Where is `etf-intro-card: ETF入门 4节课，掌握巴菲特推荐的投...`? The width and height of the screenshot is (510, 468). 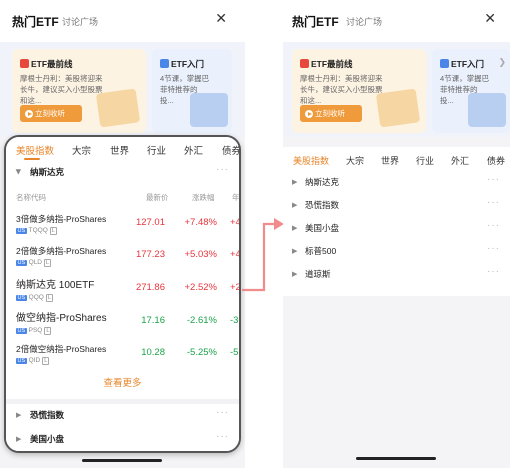 etf-intro-card: ETF入门 4节课，掌握巴菲特推荐的投... is located at coordinates (192, 91).